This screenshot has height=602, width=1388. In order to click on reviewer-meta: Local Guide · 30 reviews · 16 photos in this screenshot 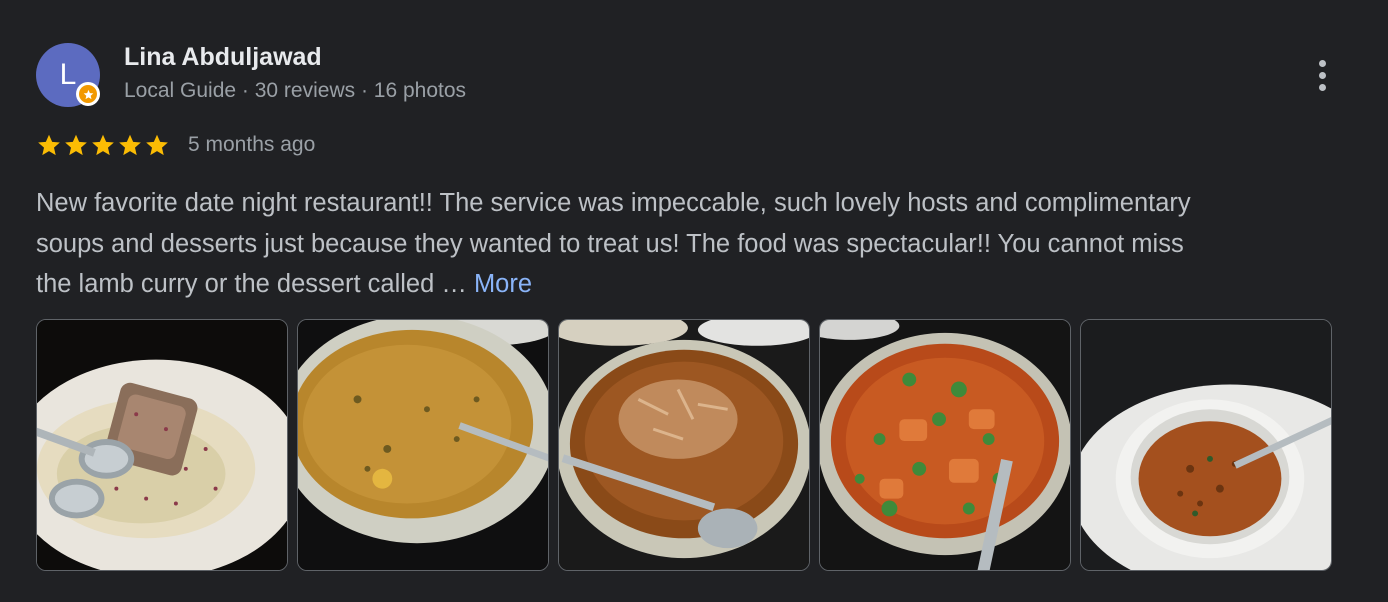, I will do `click(295, 90)`.